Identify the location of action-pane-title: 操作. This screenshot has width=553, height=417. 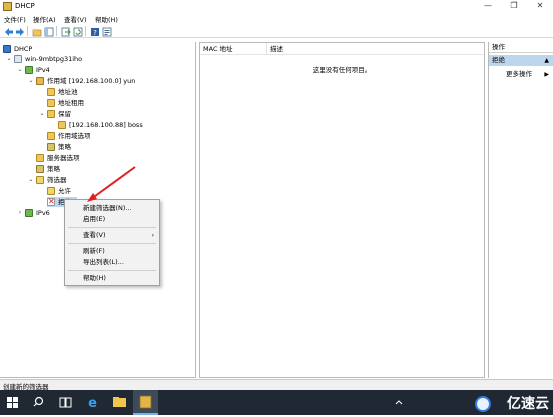
(521, 47).